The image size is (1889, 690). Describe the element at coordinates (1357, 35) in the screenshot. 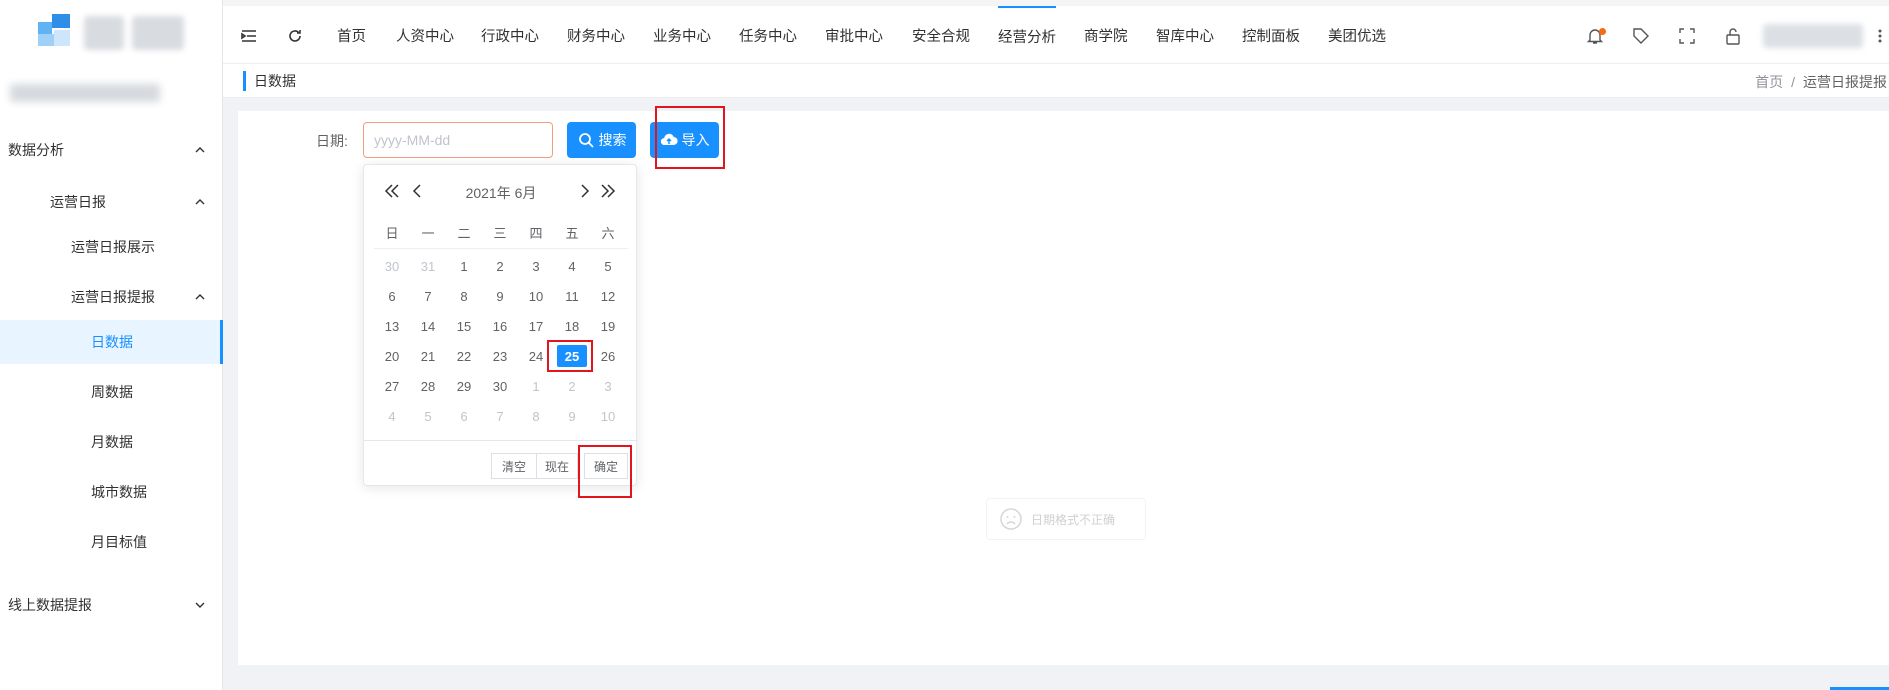

I see `nav-tab-12: 美团优选` at that location.